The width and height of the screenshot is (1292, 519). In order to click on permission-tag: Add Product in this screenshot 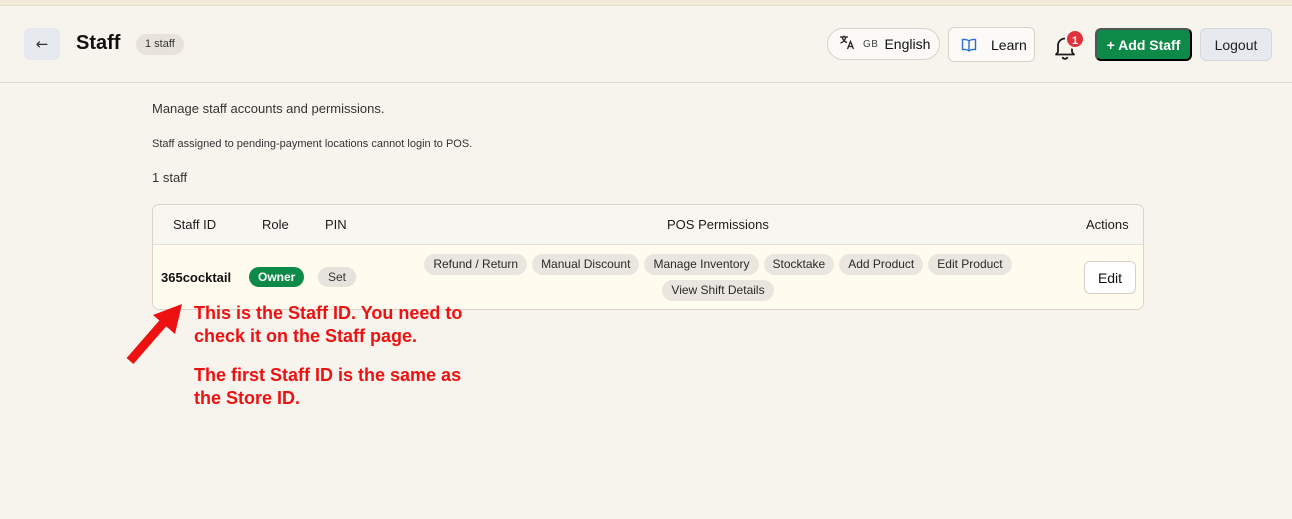, I will do `click(881, 264)`.